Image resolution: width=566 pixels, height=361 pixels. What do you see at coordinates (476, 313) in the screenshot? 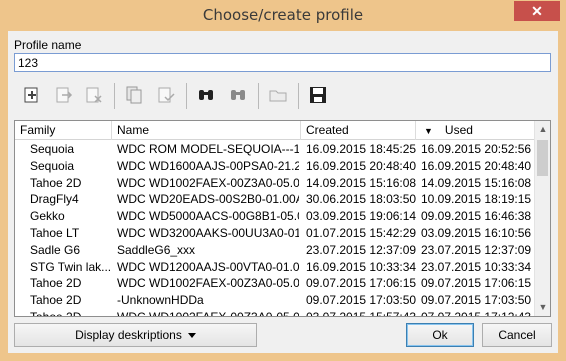
I see `cell-used: 07.07.2015 17:12:43` at bounding box center [476, 313].